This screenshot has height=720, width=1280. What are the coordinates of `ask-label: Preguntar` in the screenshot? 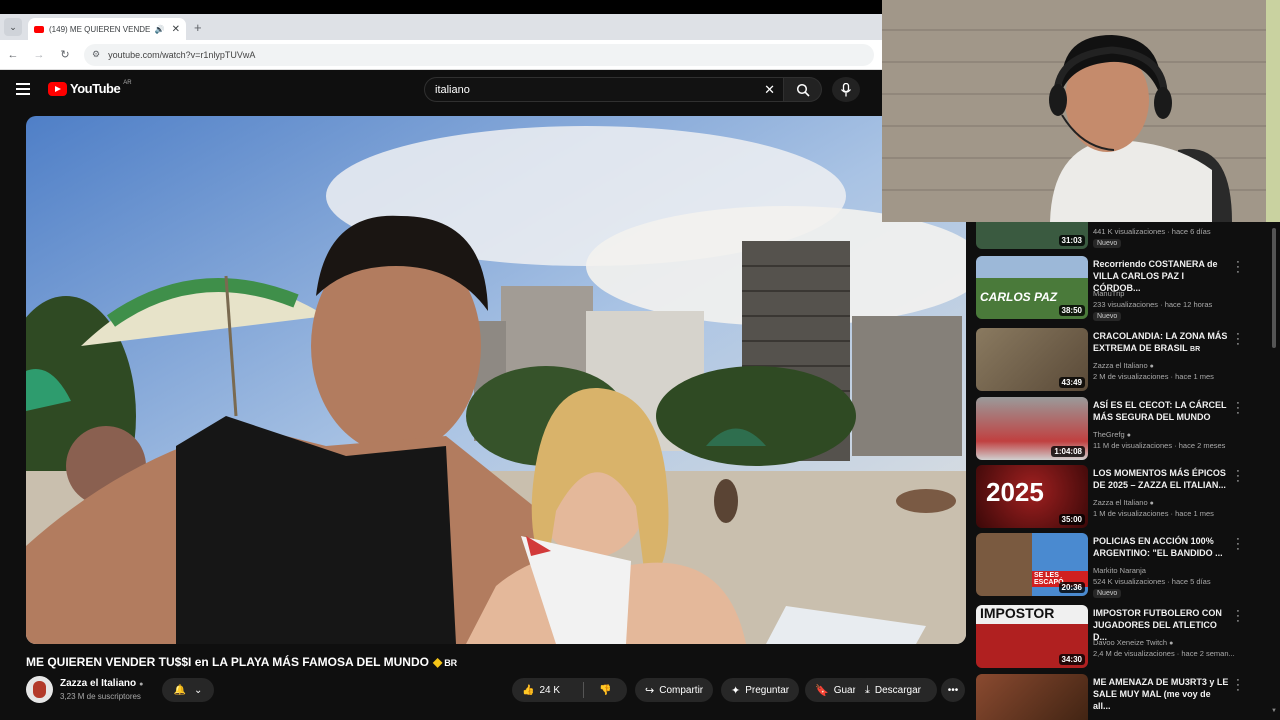 It's located at (767, 690).